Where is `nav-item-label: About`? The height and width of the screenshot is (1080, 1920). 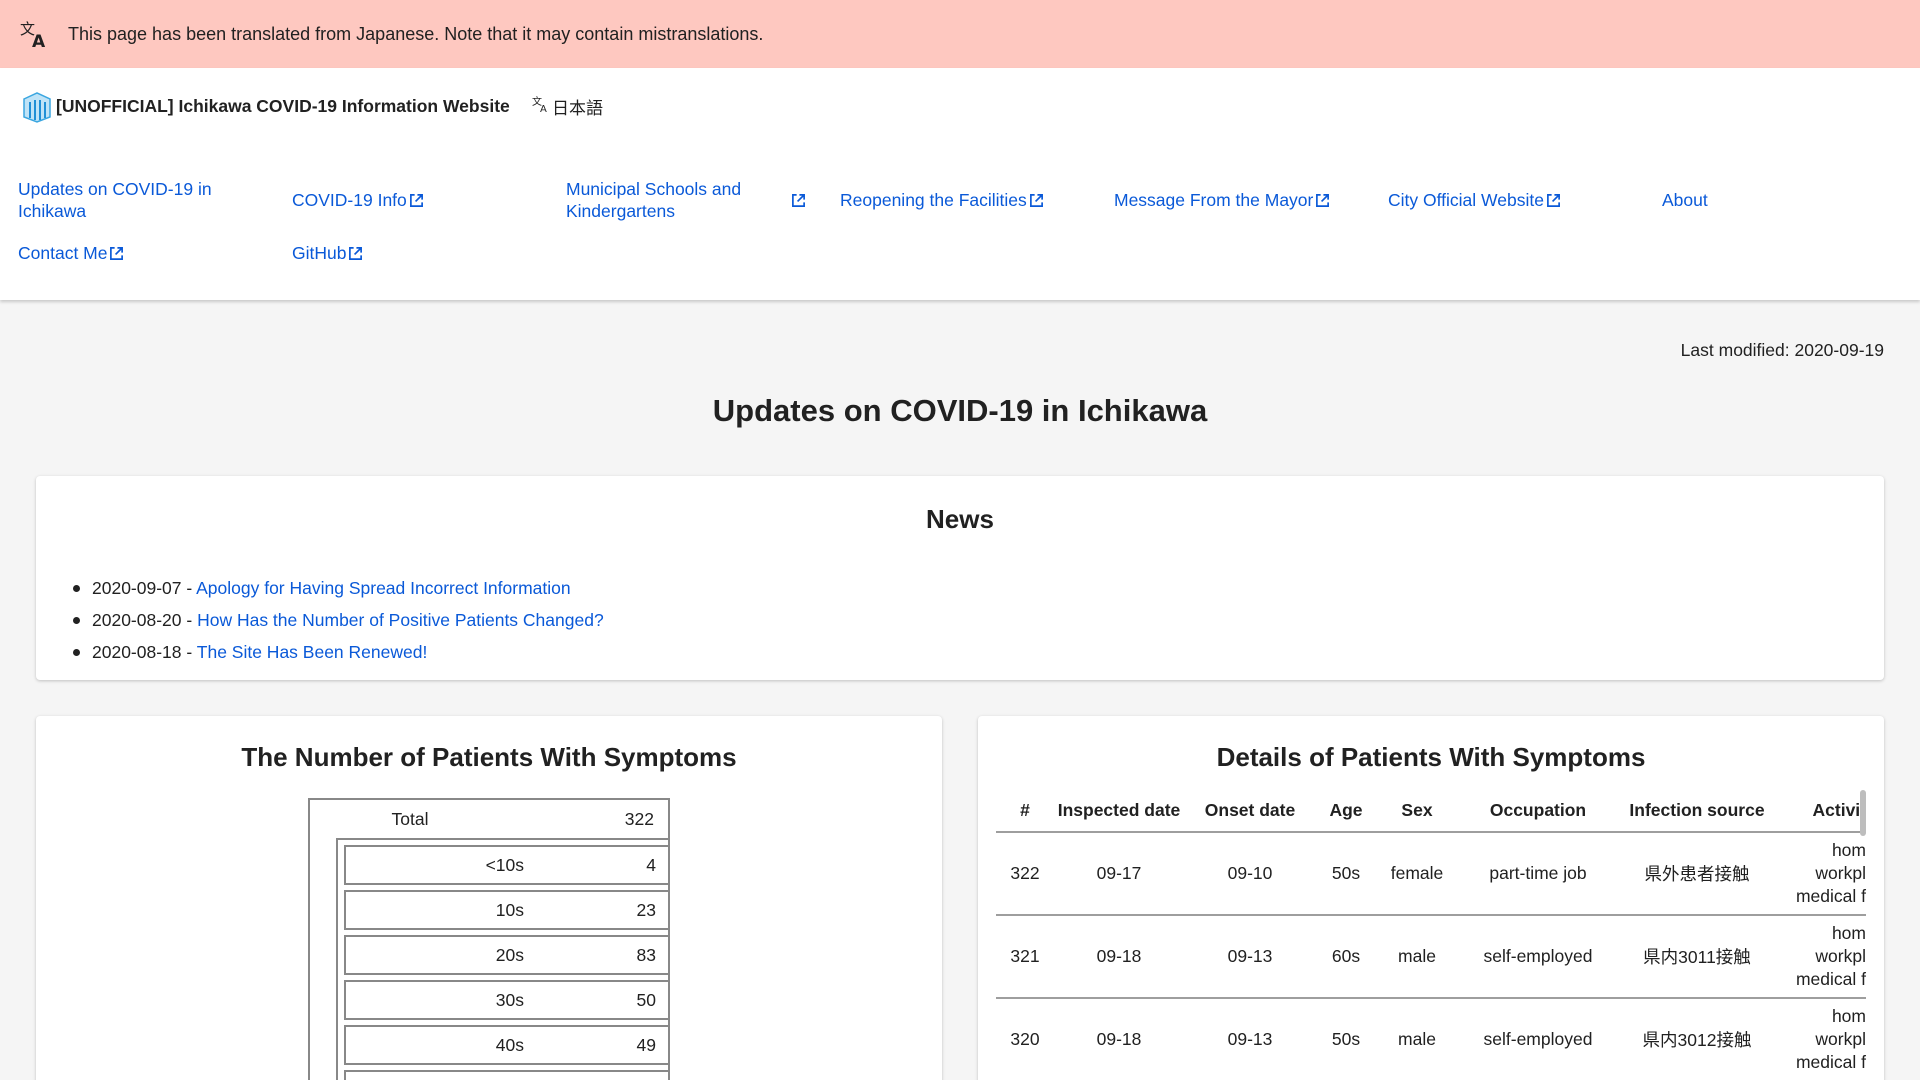
nav-item-label: About is located at coordinates (1685, 200).